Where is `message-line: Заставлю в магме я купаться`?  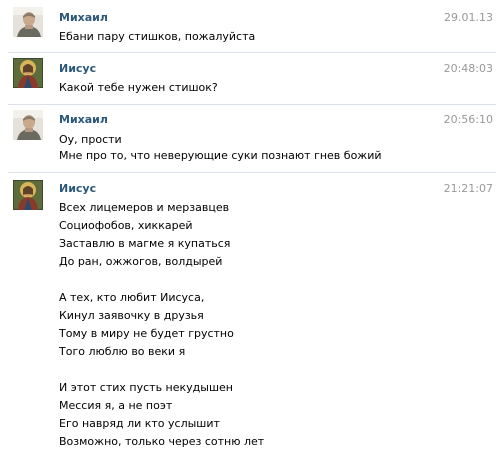
message-line: Заставлю в магме я купаться is located at coordinates (145, 243).